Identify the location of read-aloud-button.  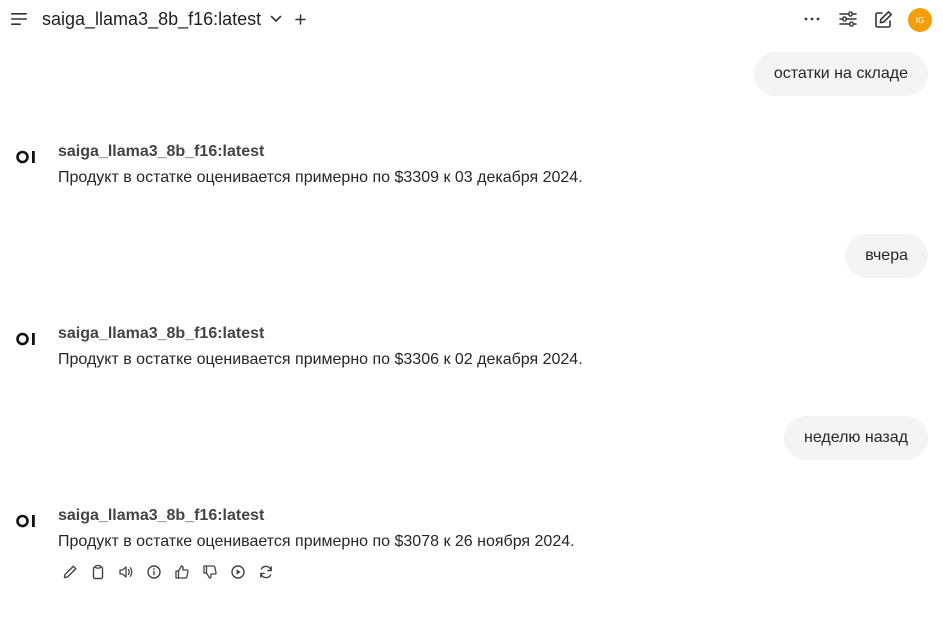
(126, 572).